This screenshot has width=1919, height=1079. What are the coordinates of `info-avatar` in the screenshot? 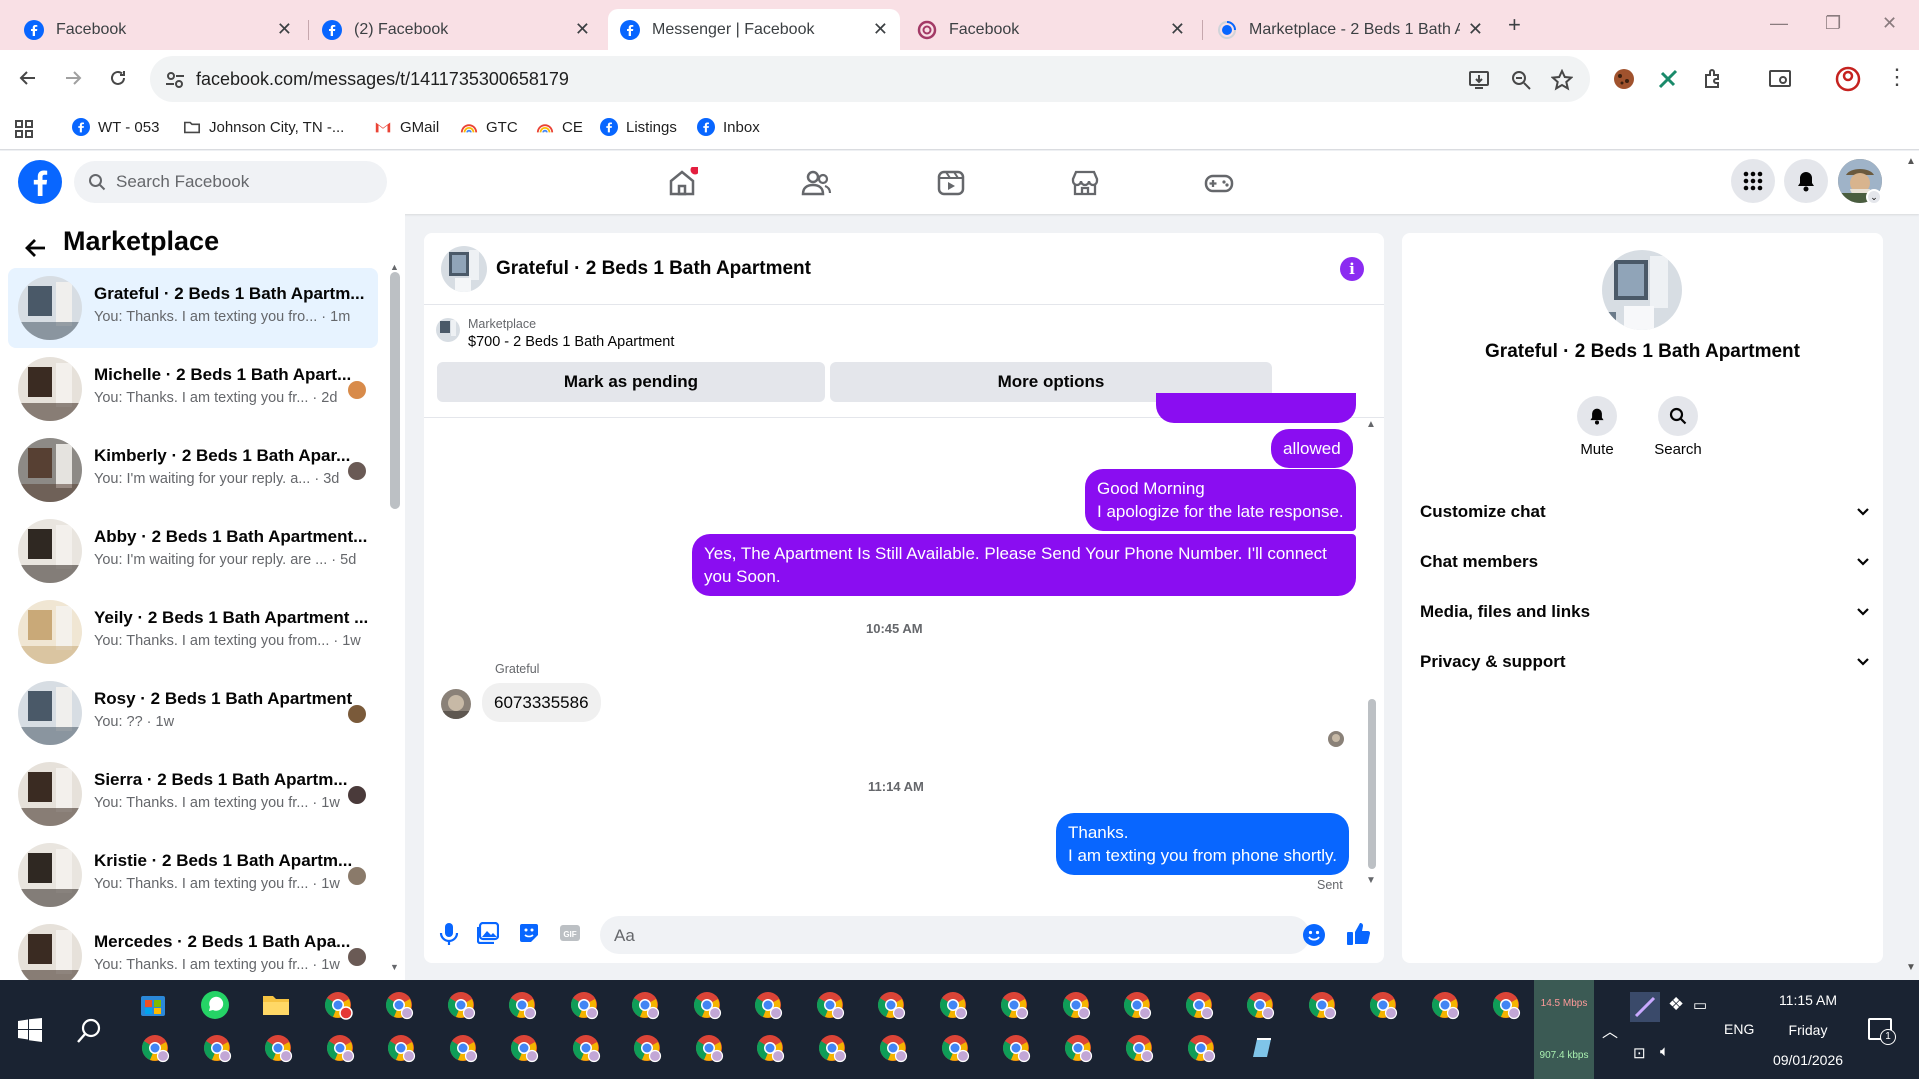 It's located at (1642, 290).